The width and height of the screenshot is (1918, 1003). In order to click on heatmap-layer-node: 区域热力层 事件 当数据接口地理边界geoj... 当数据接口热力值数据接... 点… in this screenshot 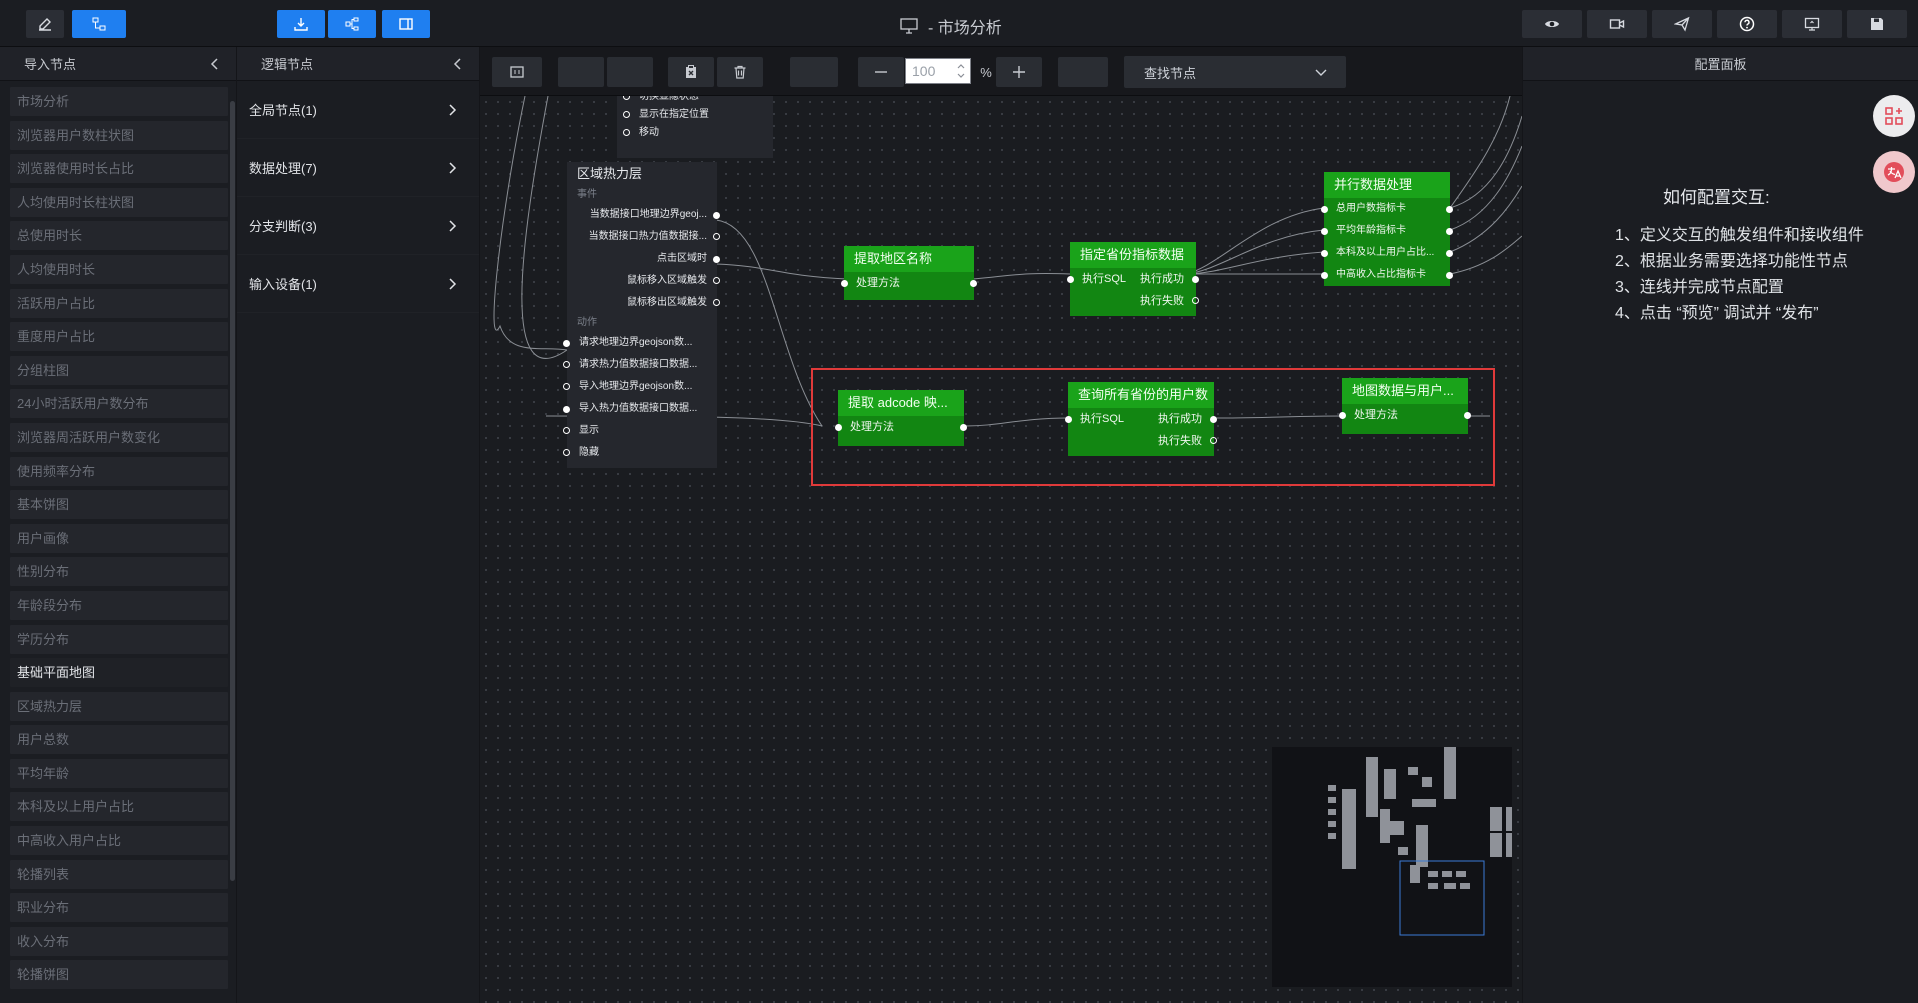, I will do `click(641, 315)`.